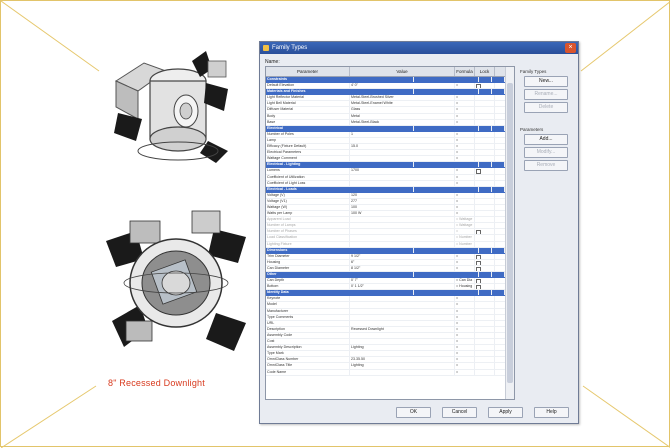 The width and height of the screenshot is (670, 448). What do you see at coordinates (402, 281) in the screenshot?
I see `parameter-value-cell: 0' 7"` at bounding box center [402, 281].